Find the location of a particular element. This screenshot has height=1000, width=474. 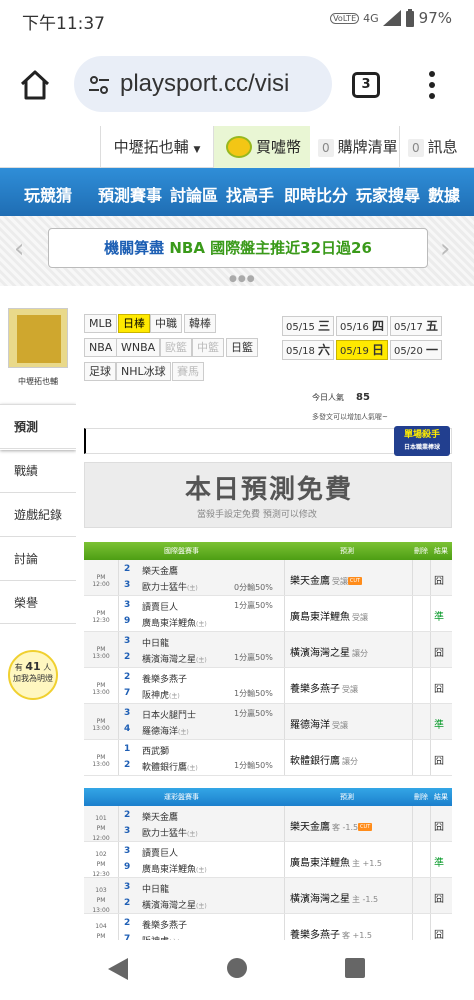

message-label: 訊息 is located at coordinates (442, 147).